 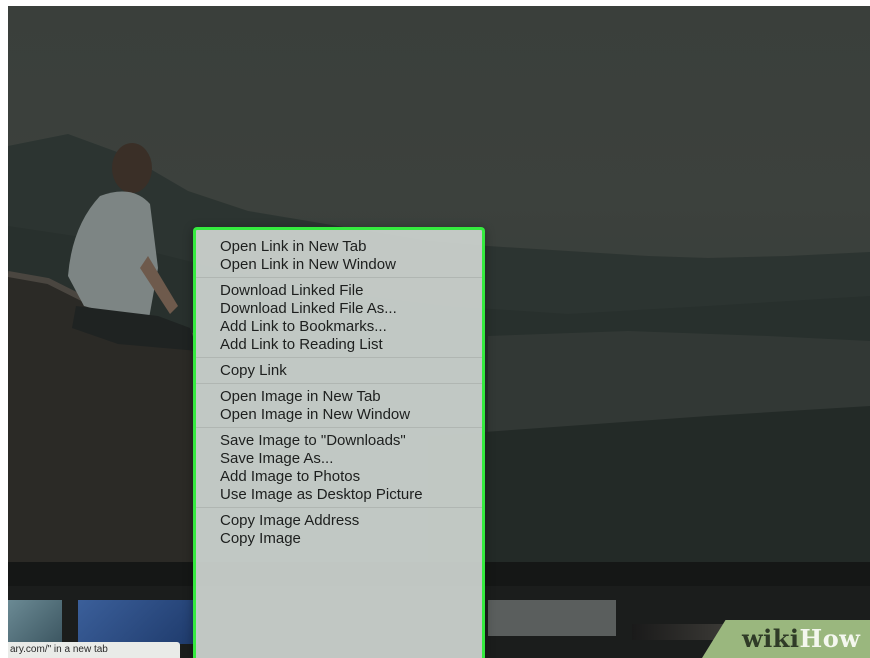 What do you see at coordinates (339, 291) in the screenshot?
I see `menu-item-download-linked-file: Download Linked File` at bounding box center [339, 291].